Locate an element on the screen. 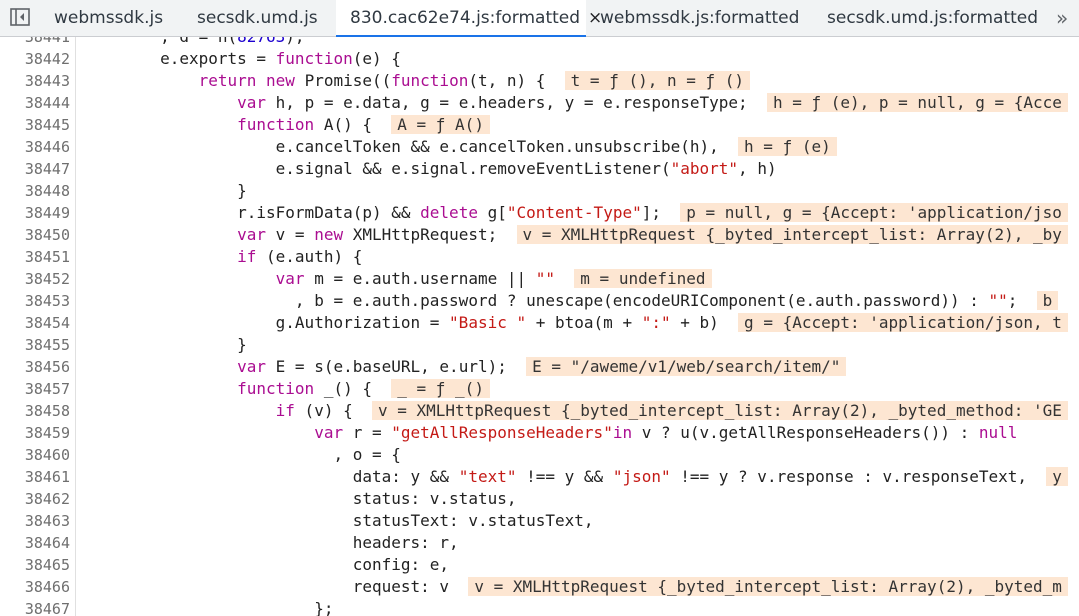 This screenshot has width=1079, height=616. tab-830-cac62e74-formatted: 830.cac62e74.js:formatted × is located at coordinates (469, 18).